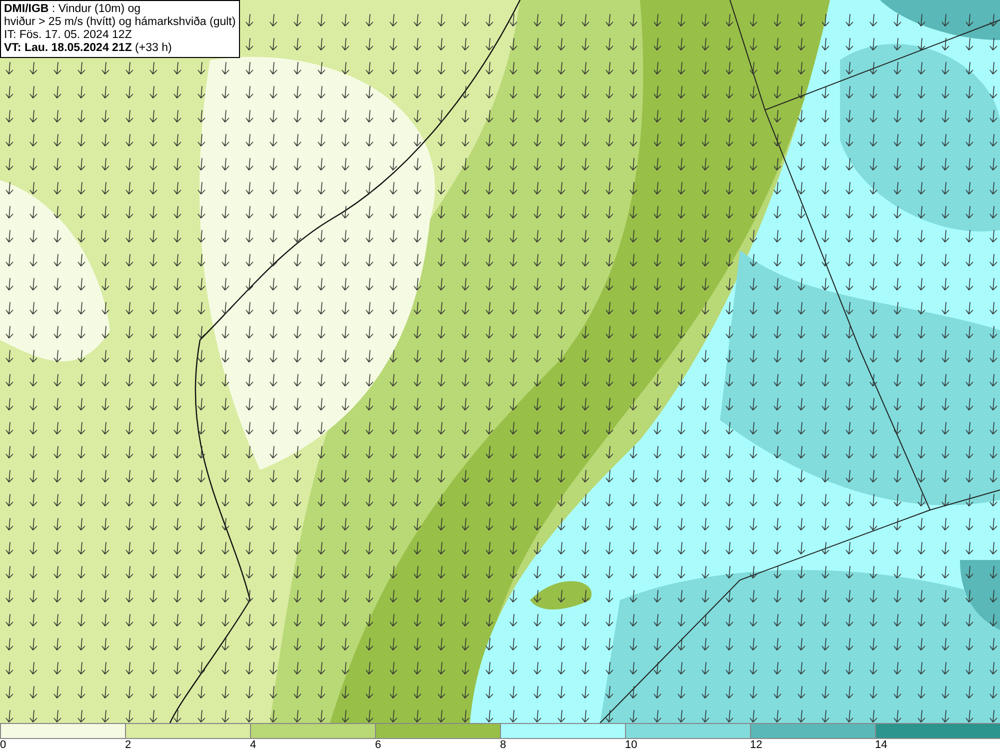 This screenshot has width=1000, height=753. Describe the element at coordinates (881, 745) in the screenshot. I see `legend-label: 14` at that location.